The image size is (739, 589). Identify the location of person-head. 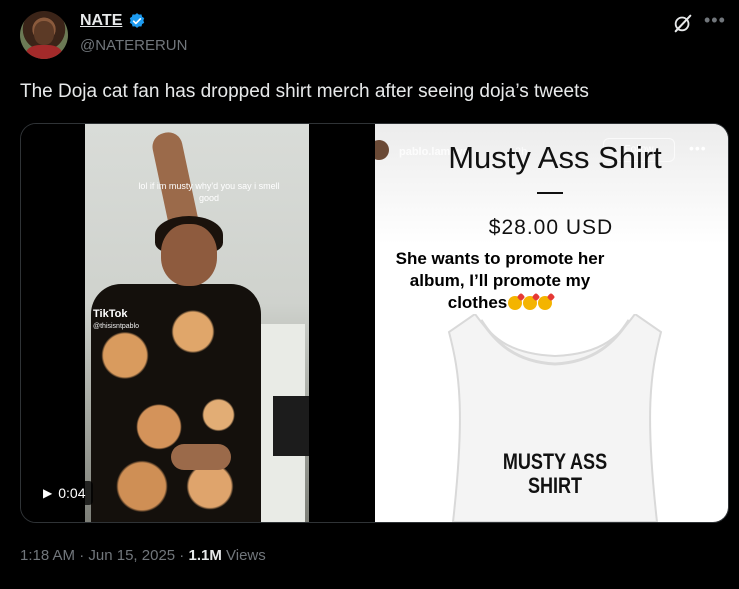
(189, 255).